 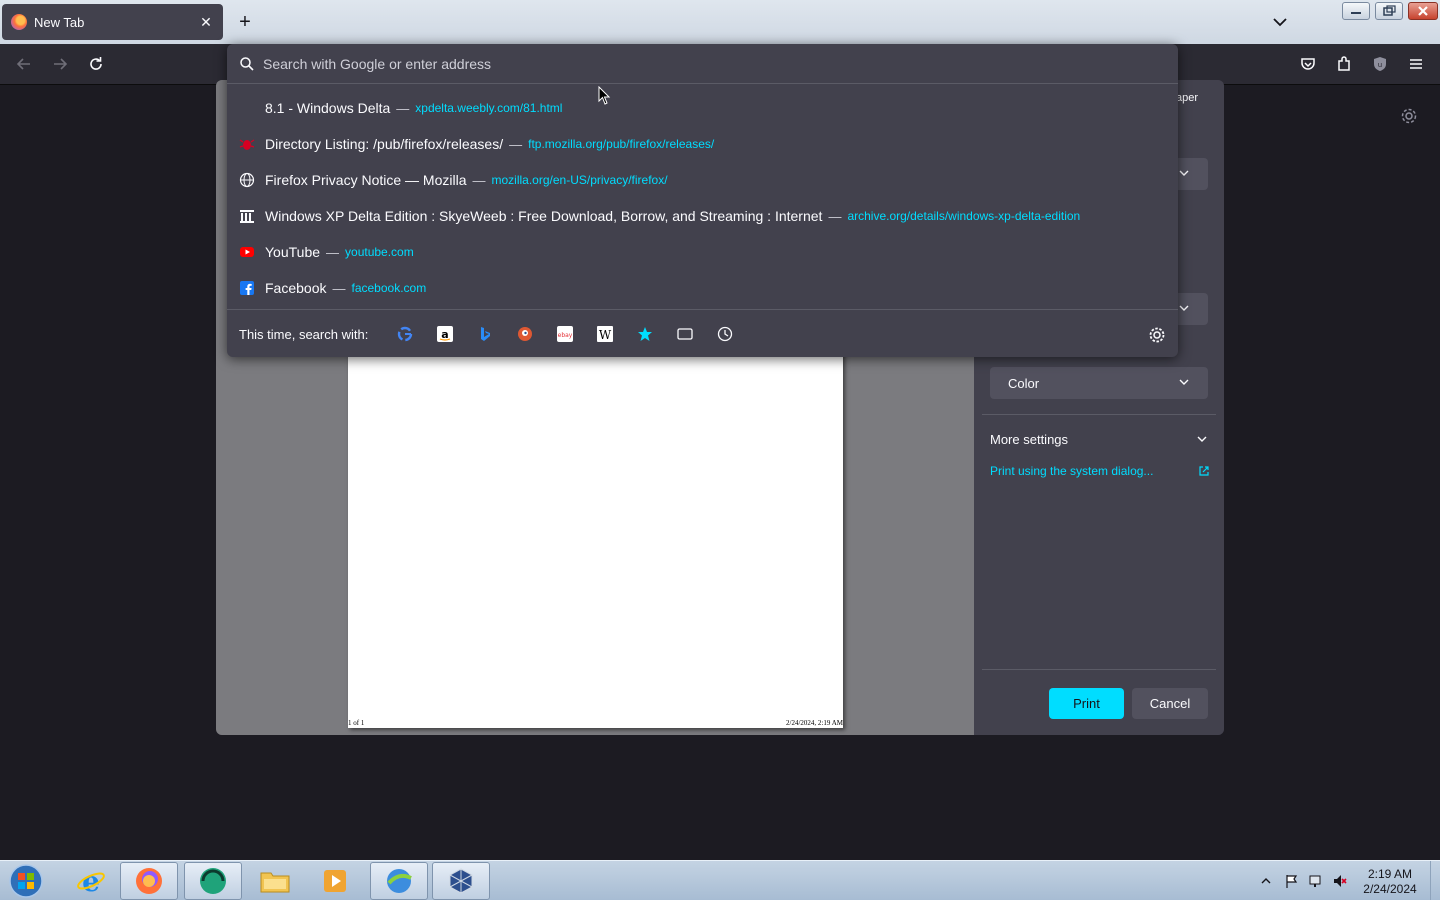 I want to click on extensions-icon, so click(x=1344, y=64).